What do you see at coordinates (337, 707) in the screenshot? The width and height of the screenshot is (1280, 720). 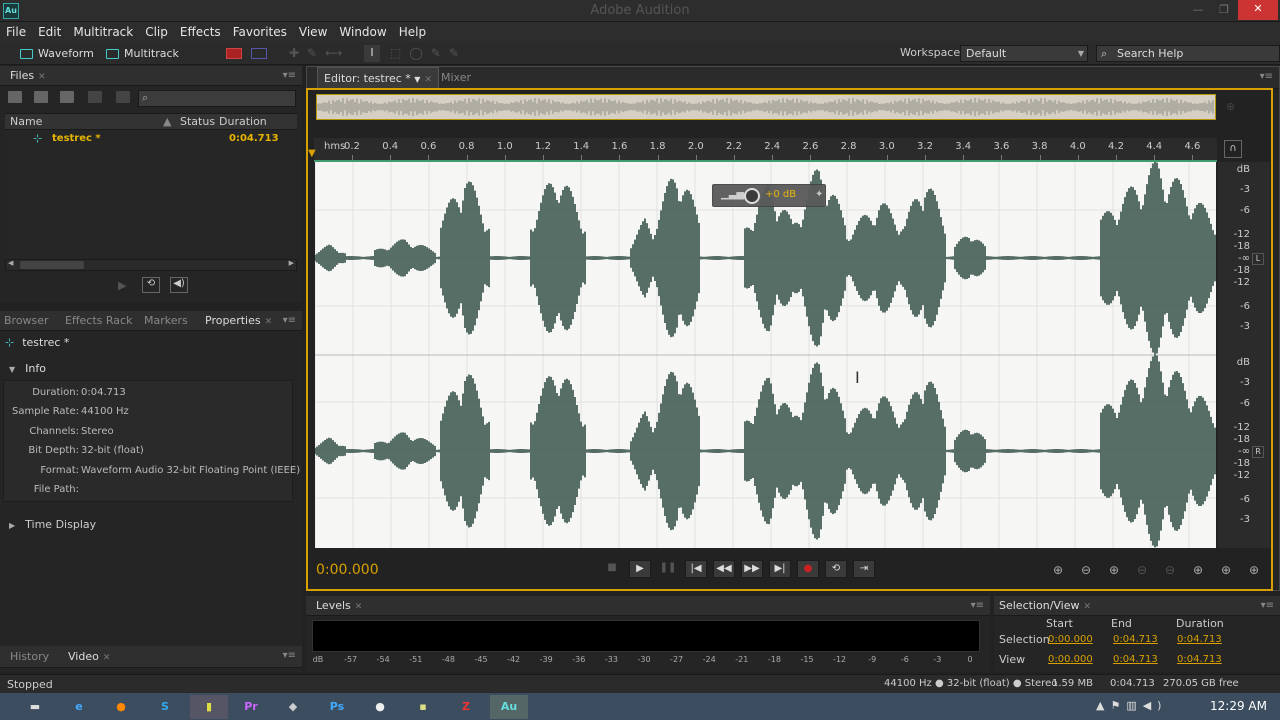 I see `photoshop-icon: Ps` at bounding box center [337, 707].